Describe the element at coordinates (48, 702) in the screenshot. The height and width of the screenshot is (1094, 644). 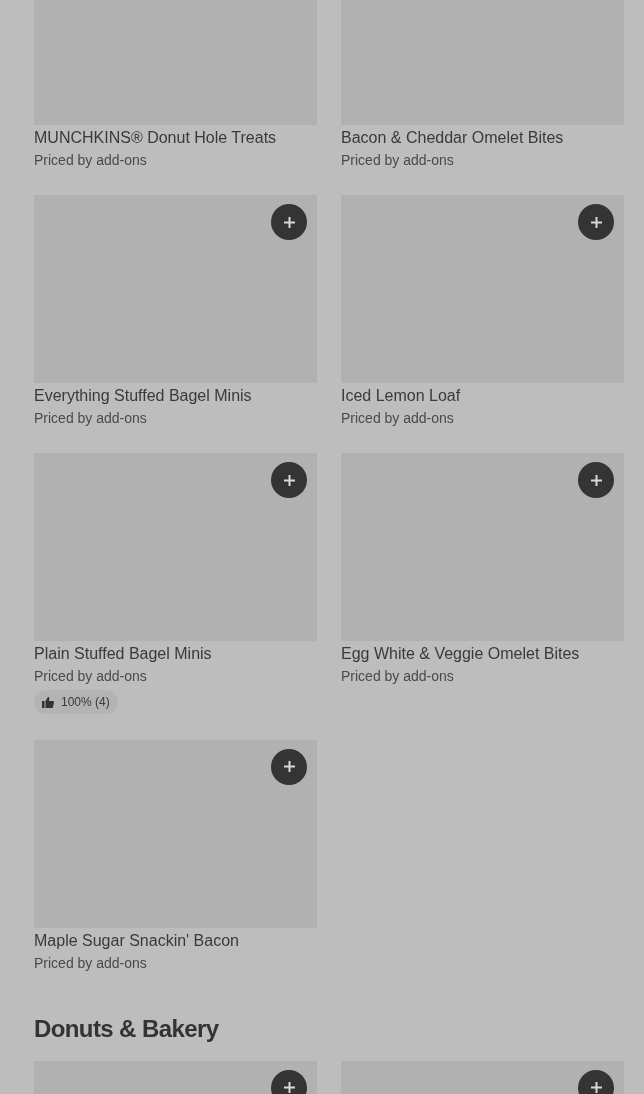
I see `thumbs-up-icon` at that location.